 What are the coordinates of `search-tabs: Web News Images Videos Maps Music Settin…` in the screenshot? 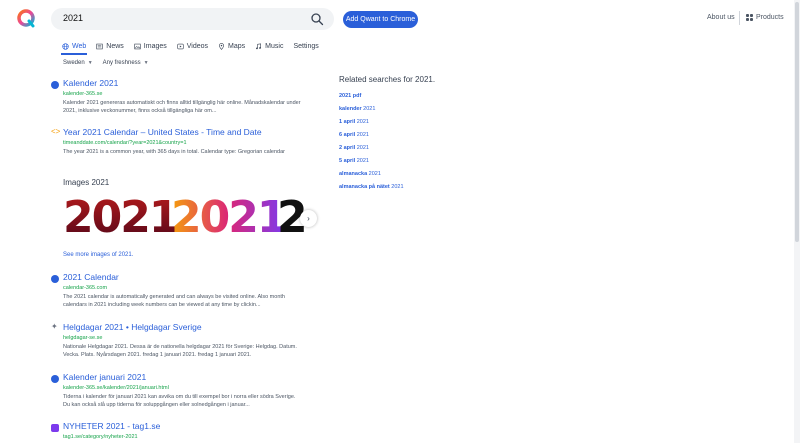 It's located at (190, 47).